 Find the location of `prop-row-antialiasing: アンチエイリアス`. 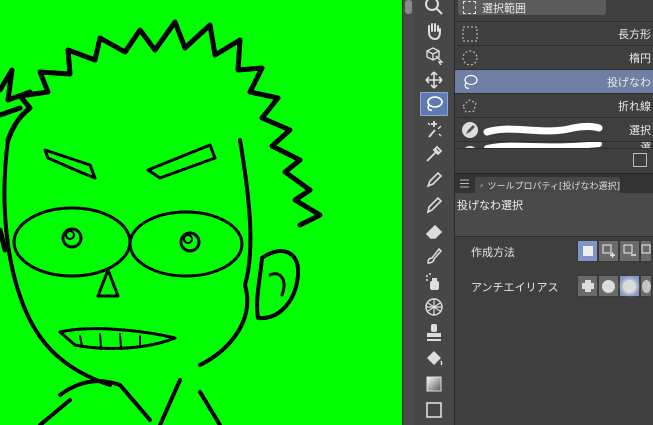

prop-row-antialiasing: アンチエイリアス is located at coordinates (554, 286).